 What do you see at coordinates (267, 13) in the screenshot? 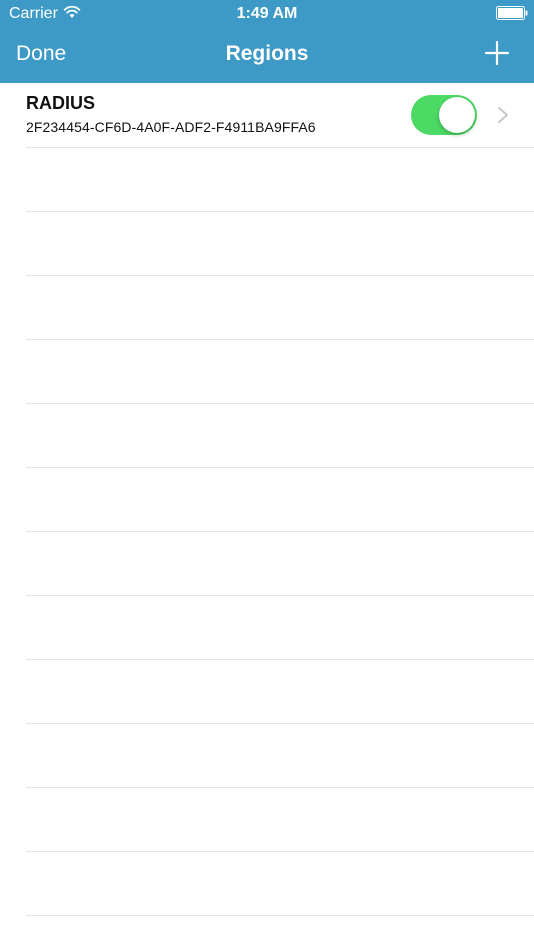
I see `status-time: 1:49 AM` at bounding box center [267, 13].